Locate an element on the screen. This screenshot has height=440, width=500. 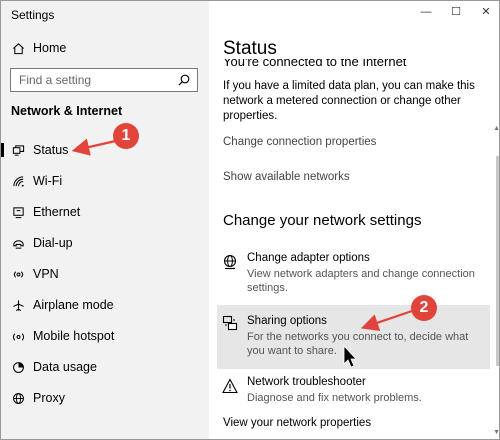
proxy-icon is located at coordinates (18, 398).